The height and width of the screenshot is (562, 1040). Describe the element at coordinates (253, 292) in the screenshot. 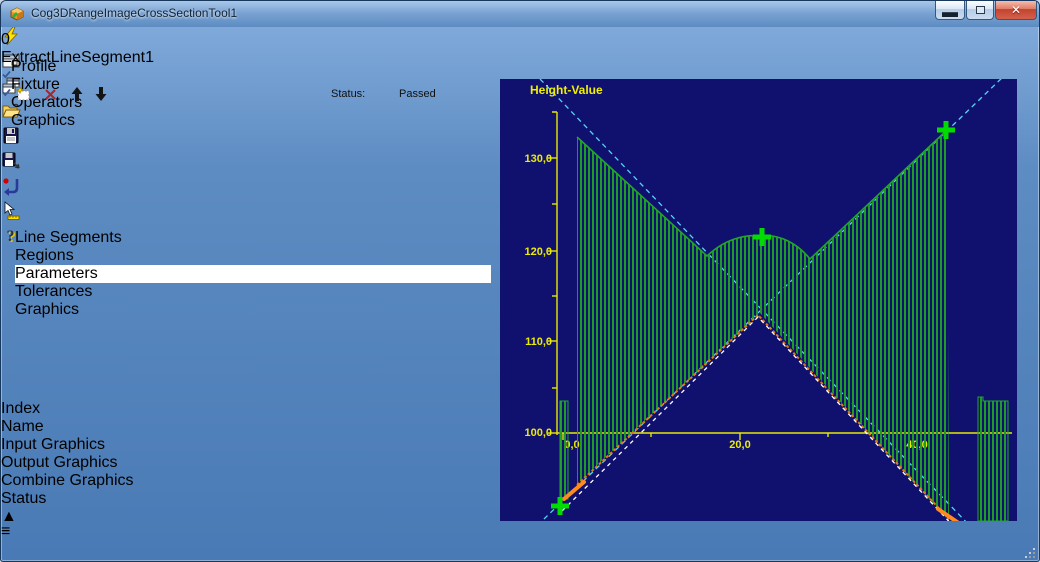

I see `subtab-tolerances: Tolerances` at that location.